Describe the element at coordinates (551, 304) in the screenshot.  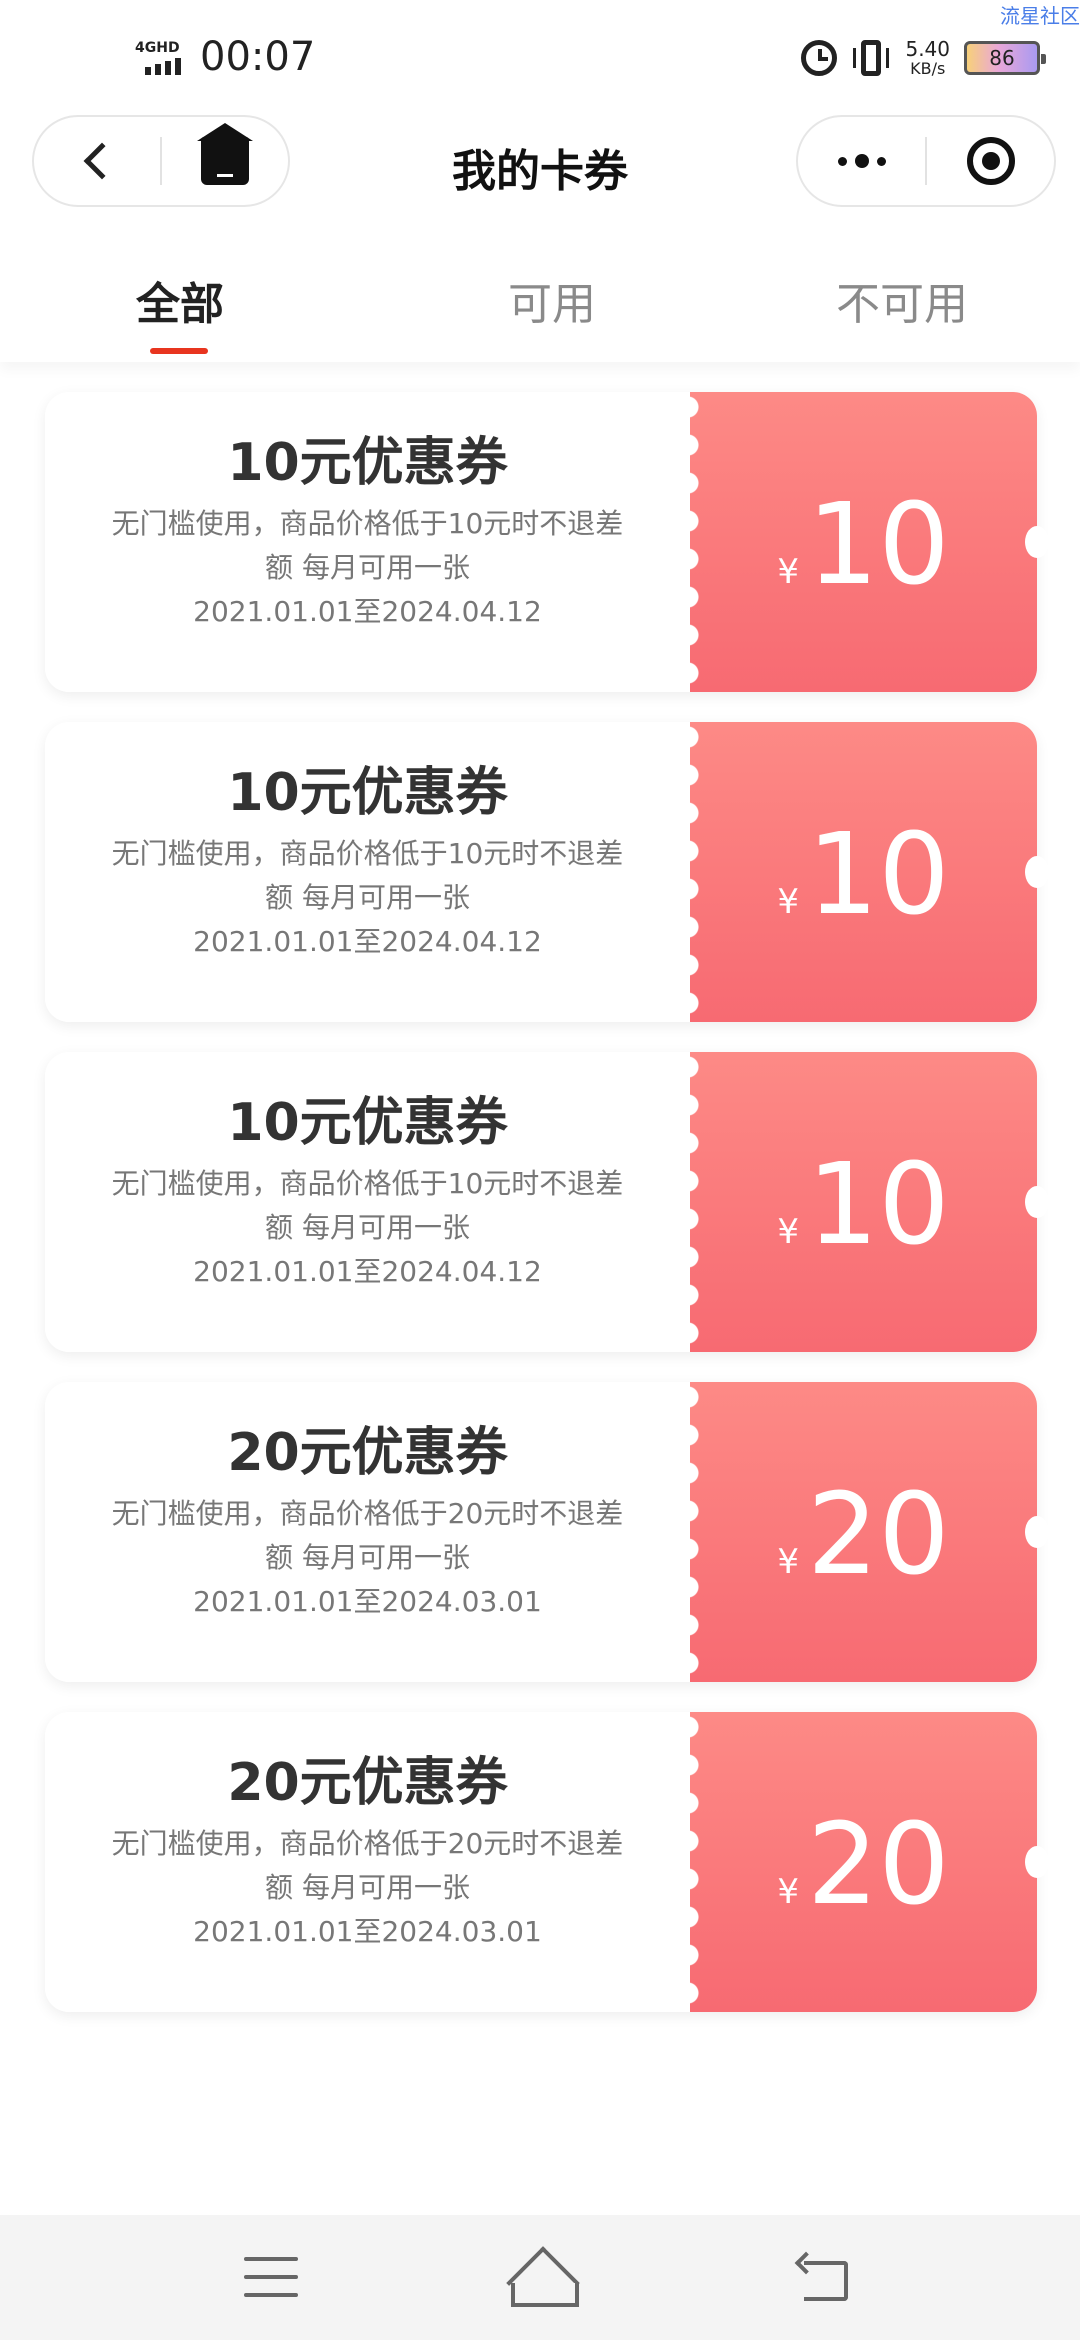
I see `tab-label: 可用` at that location.